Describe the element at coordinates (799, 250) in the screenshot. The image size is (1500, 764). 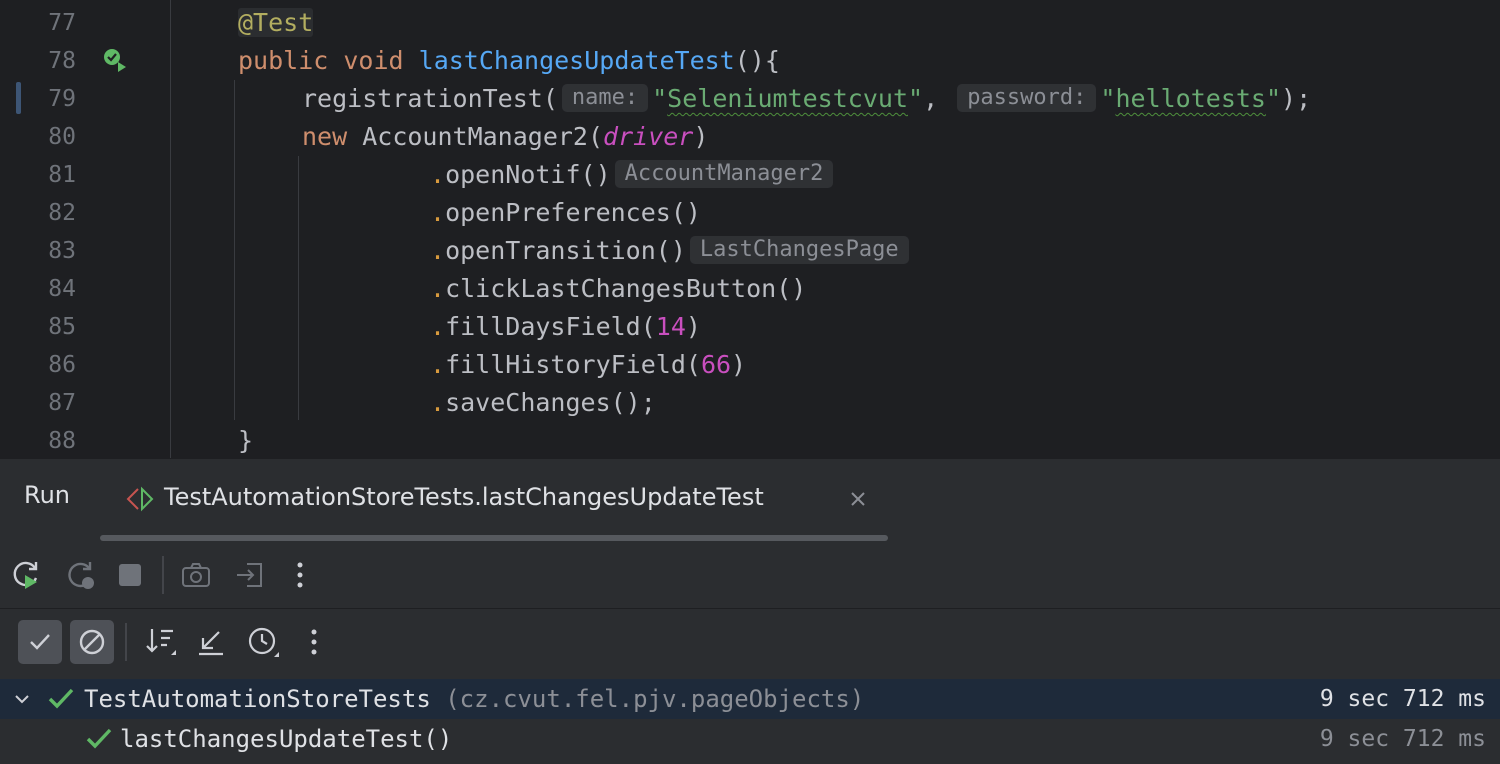
I see `type-hint: LastChangesPage` at that location.